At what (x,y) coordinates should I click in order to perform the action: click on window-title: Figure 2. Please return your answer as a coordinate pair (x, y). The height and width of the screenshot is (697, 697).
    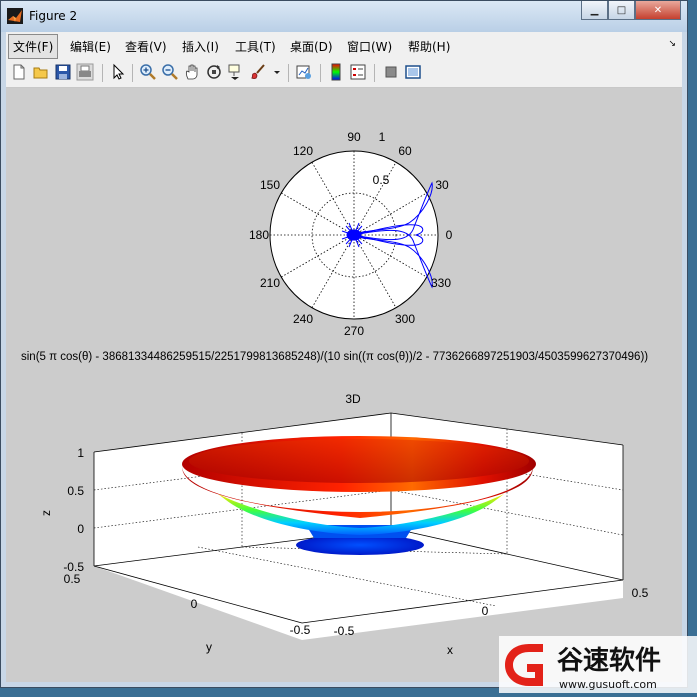
    Looking at the image, I should click on (53, 16).